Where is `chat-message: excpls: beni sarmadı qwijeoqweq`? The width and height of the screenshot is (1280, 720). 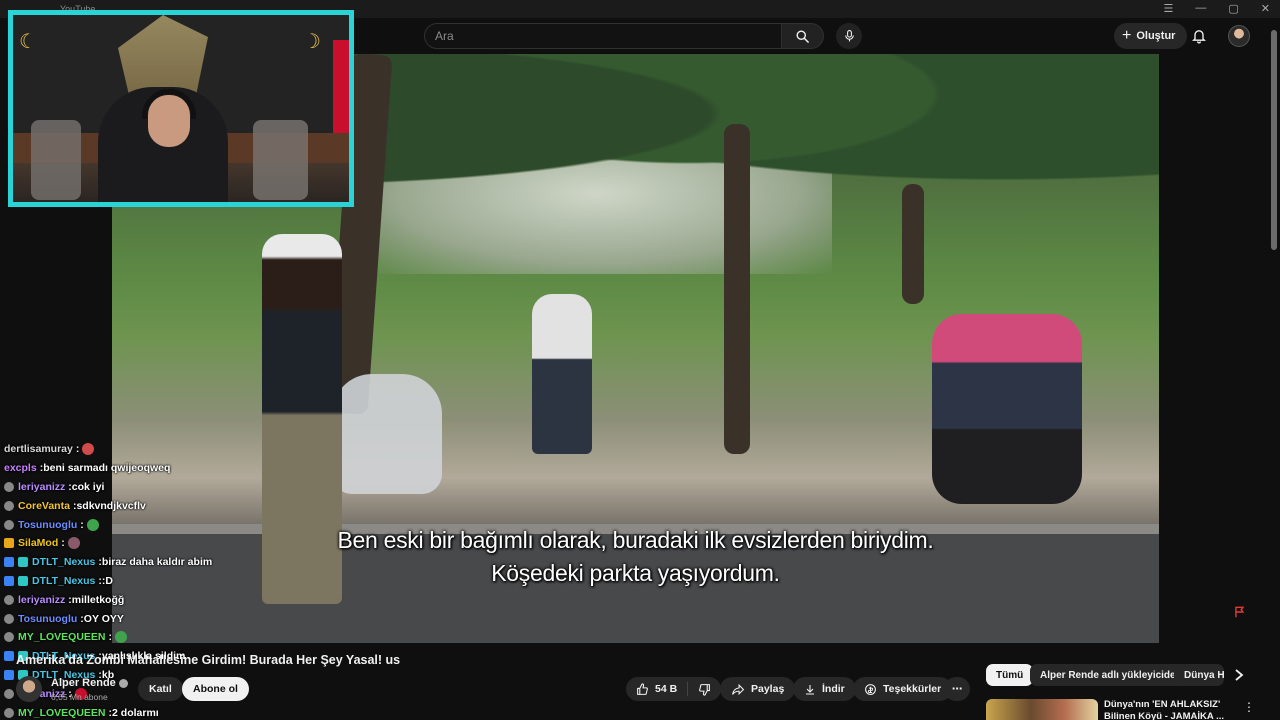 chat-message: excpls: beni sarmadı qwijeoqweq is located at coordinates (169, 468).